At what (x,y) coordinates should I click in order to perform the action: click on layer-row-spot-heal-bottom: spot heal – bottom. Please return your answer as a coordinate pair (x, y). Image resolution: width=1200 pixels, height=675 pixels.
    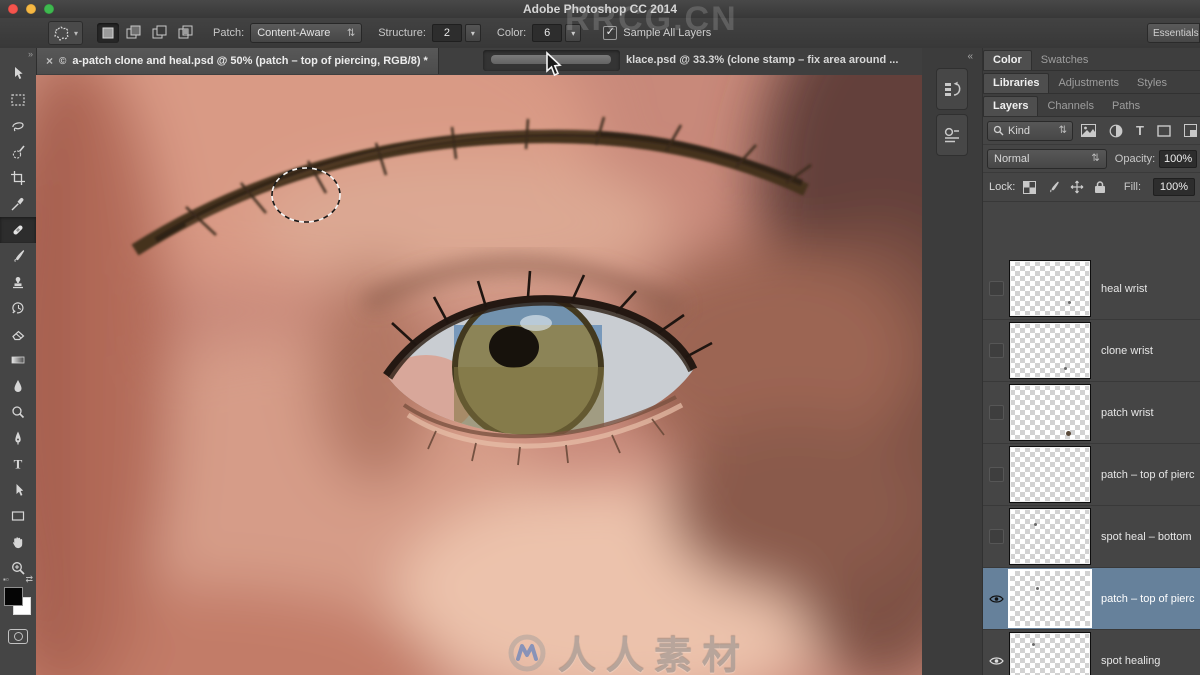
    Looking at the image, I should click on (1091, 537).